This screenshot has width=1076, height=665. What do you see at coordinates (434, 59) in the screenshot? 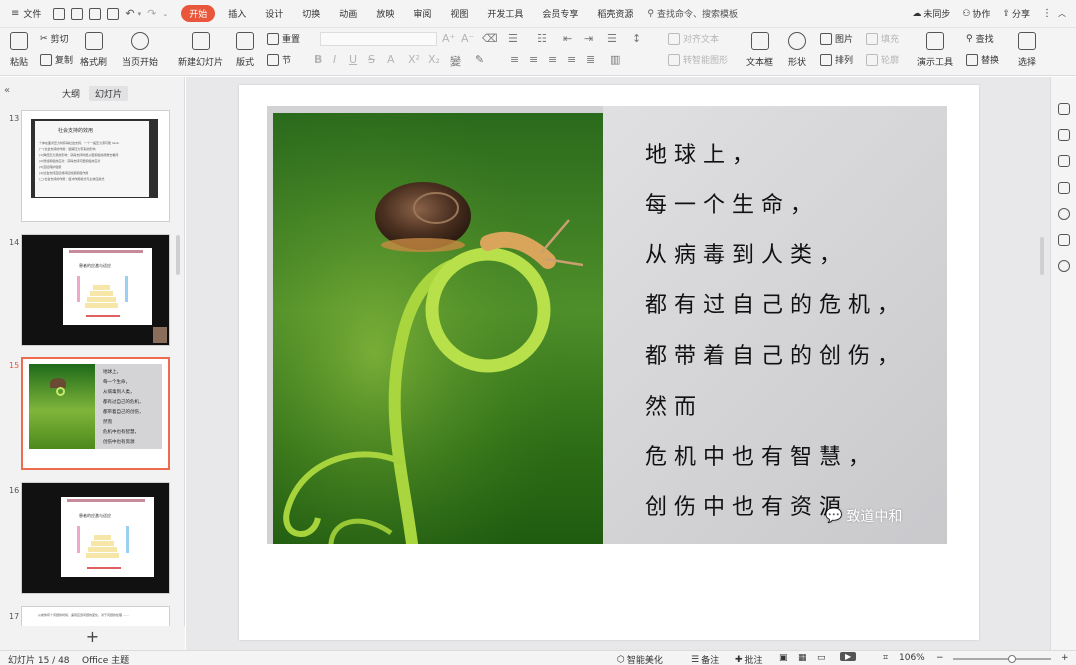
I see `subscript-icon: X₂` at bounding box center [434, 59].